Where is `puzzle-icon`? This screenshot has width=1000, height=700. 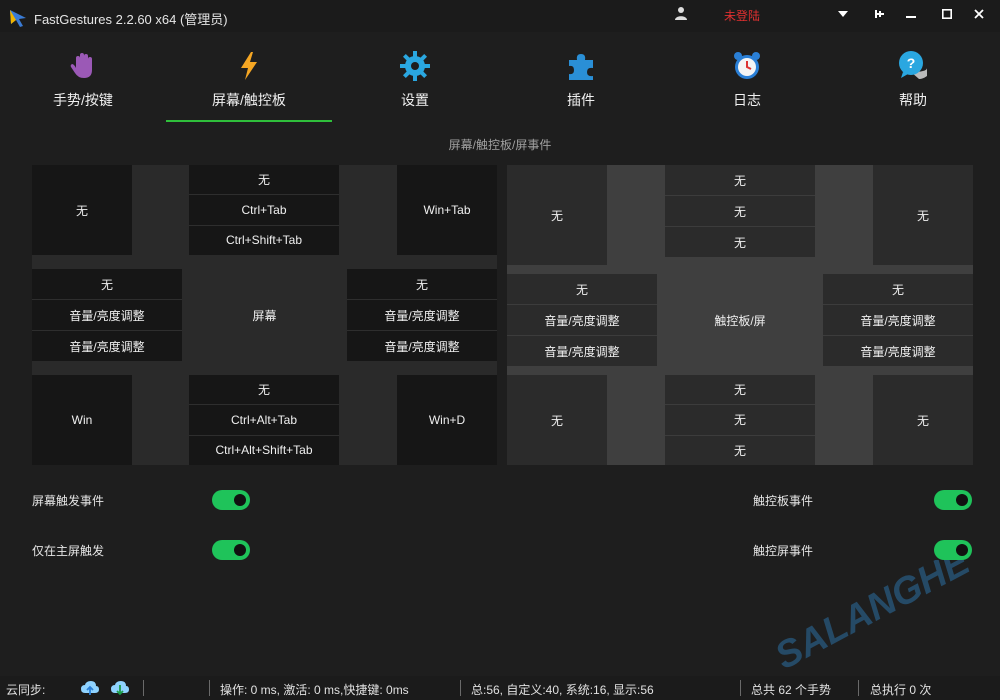 puzzle-icon is located at coordinates (581, 67).